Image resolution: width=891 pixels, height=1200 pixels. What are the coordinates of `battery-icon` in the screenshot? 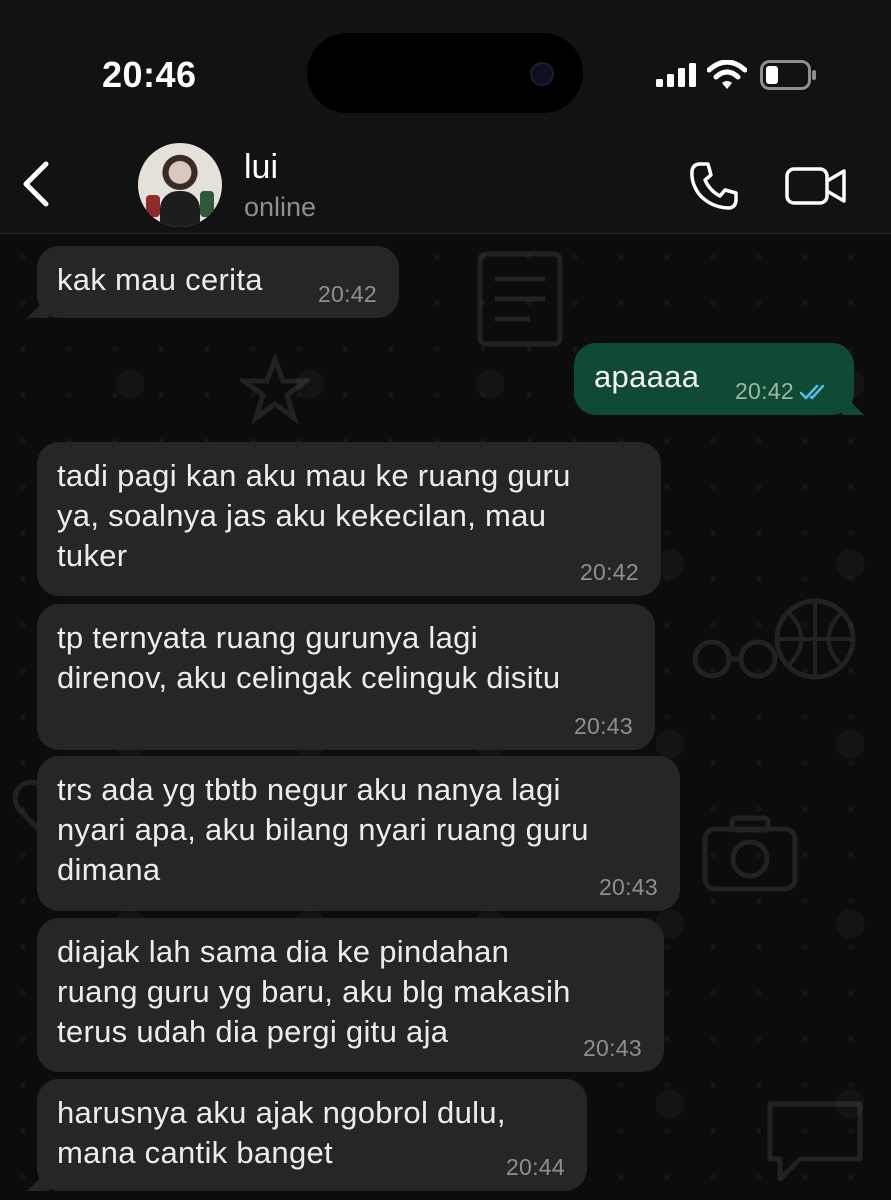 It's located at (788, 75).